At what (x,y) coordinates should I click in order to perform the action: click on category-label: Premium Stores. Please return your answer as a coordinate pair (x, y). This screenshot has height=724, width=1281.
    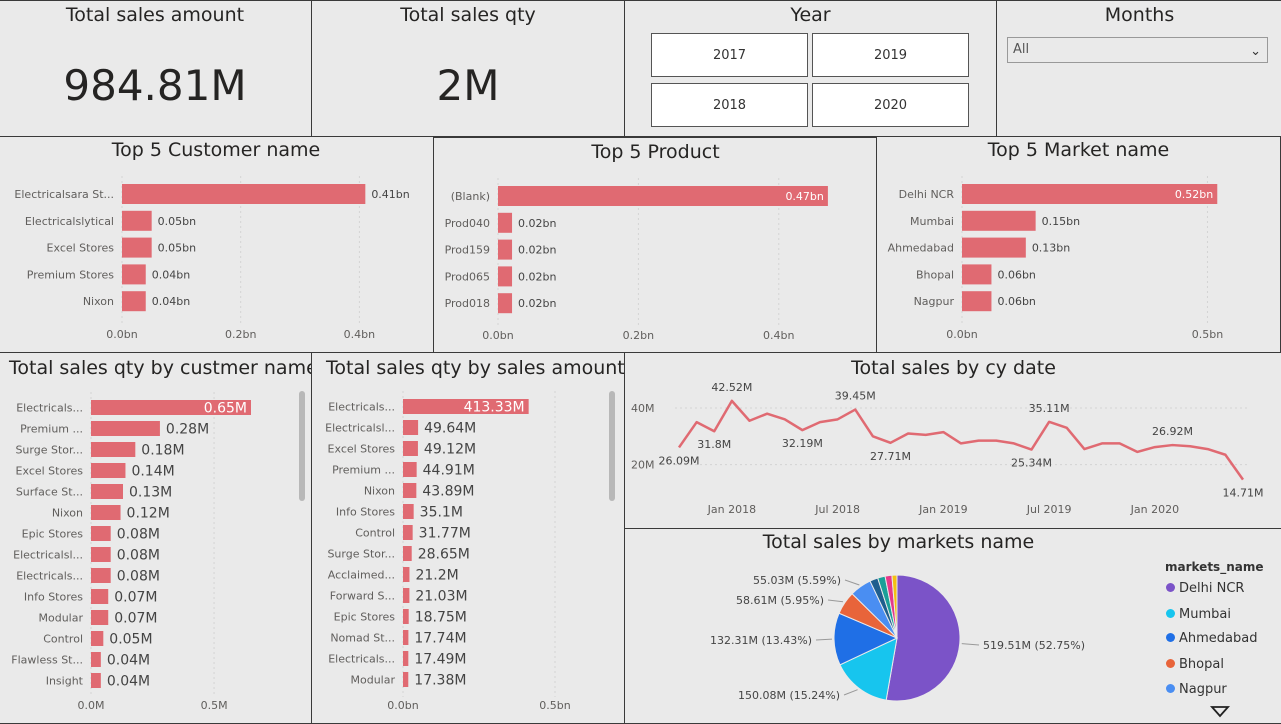
    Looking at the image, I should click on (71, 274).